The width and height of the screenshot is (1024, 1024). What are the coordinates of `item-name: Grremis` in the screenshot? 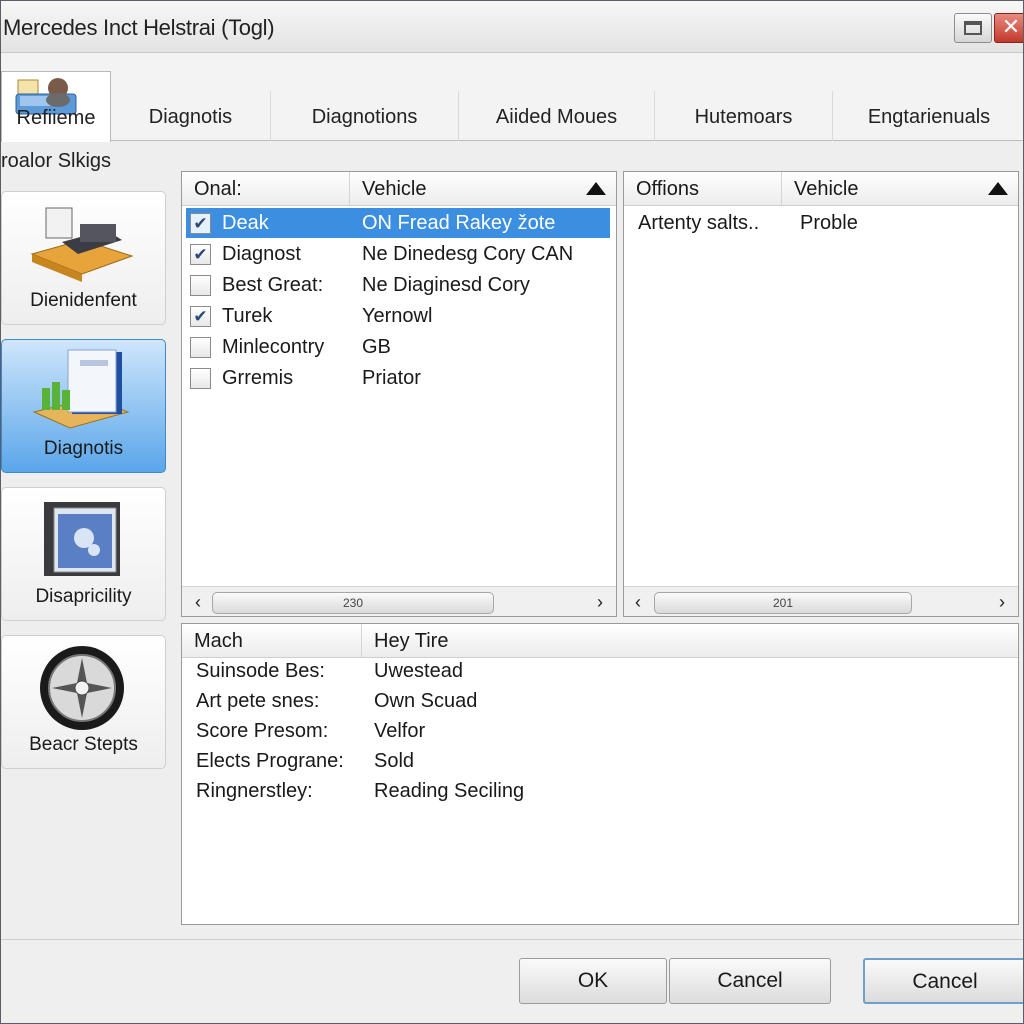 It's located at (258, 378).